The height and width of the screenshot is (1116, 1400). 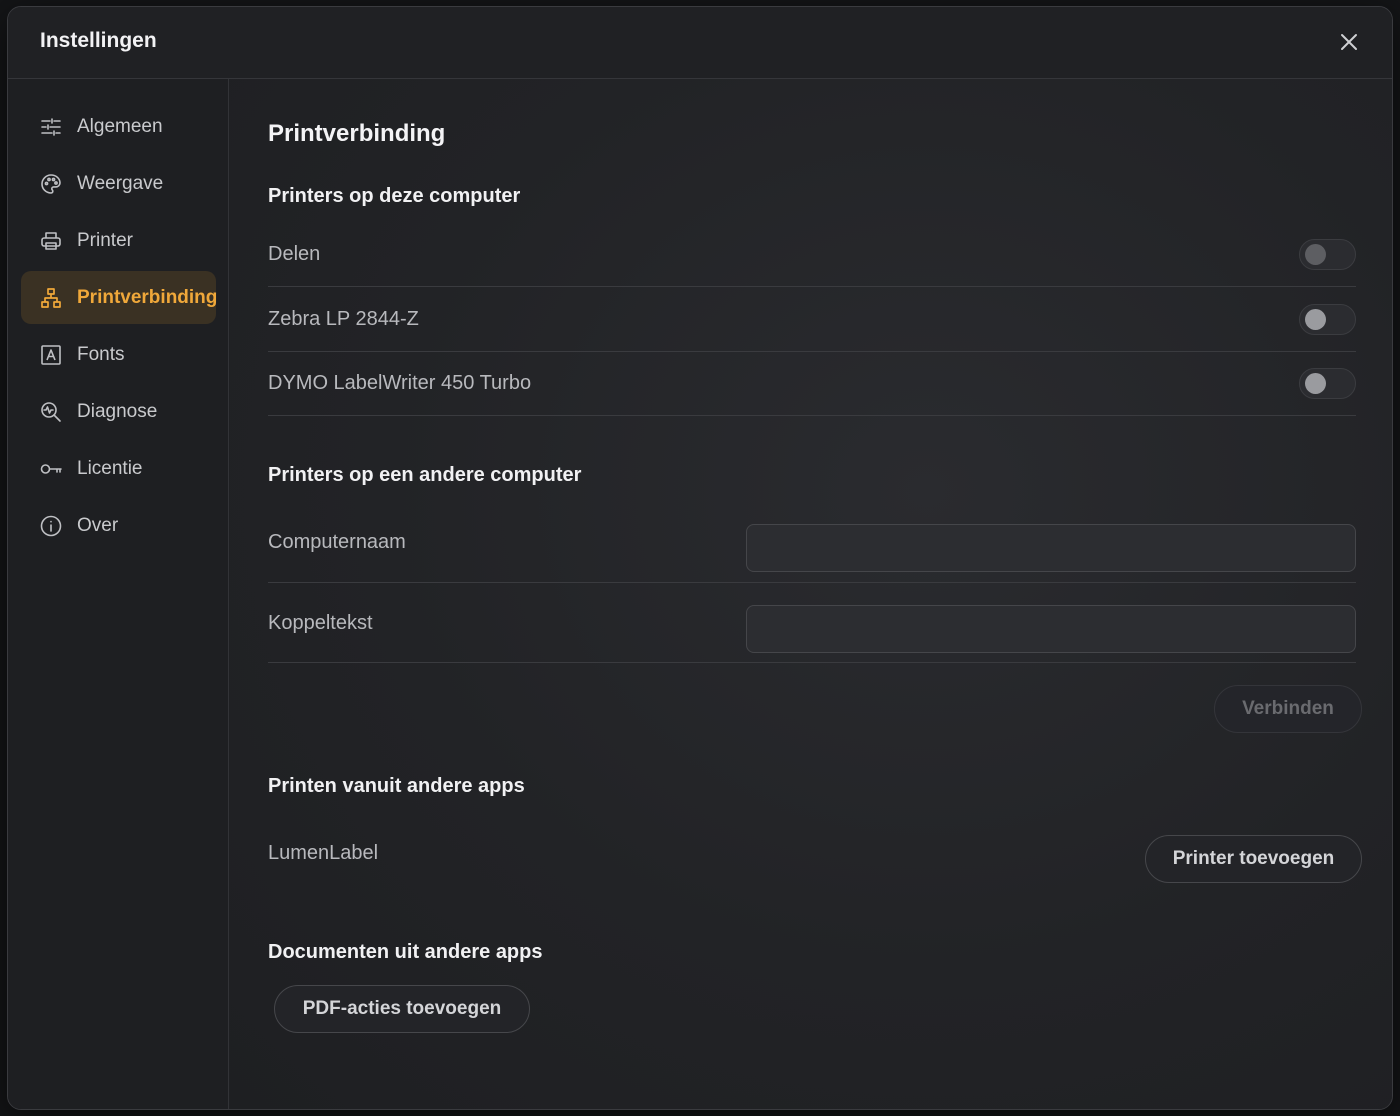 I want to click on close-button, so click(x=1349, y=42).